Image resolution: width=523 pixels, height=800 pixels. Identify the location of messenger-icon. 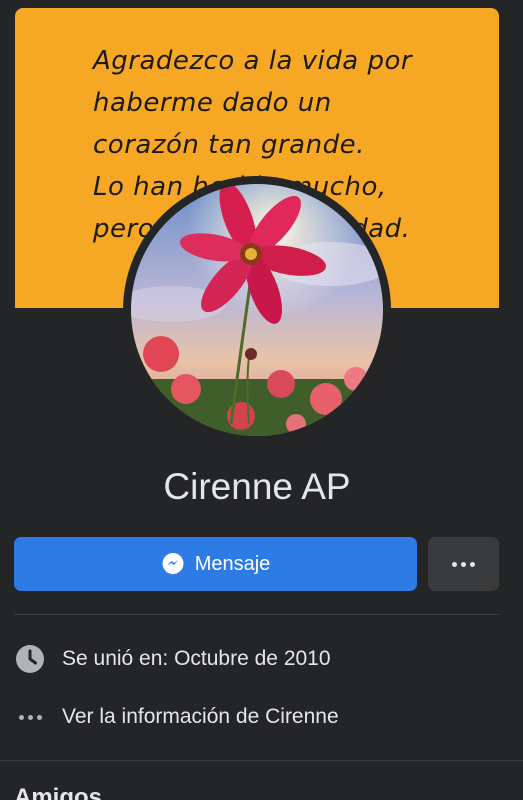
(173, 563).